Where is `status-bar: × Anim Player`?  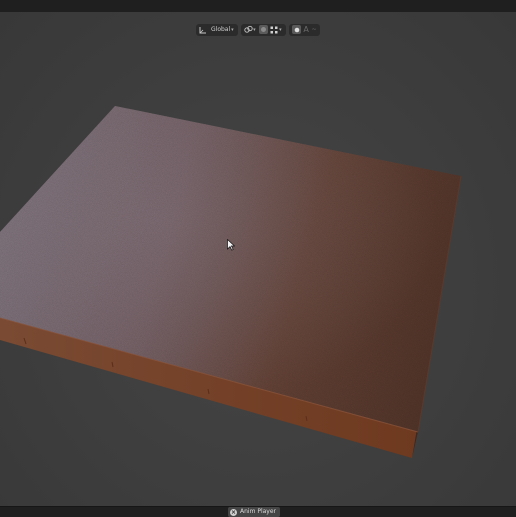 status-bar: × Anim Player is located at coordinates (258, 511).